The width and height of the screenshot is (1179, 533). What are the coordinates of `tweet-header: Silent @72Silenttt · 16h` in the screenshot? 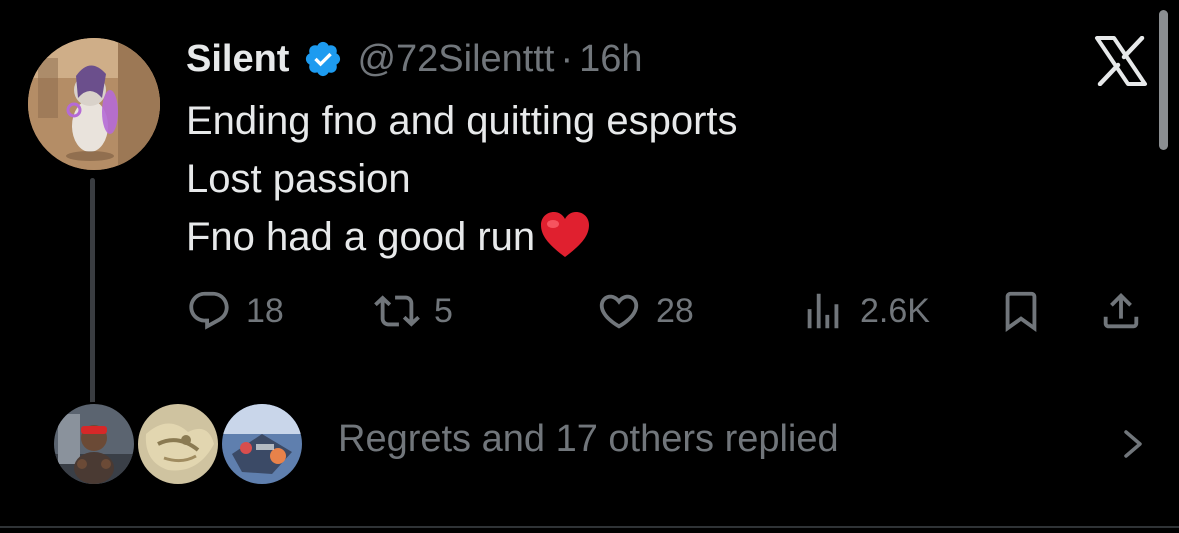 It's located at (414, 59).